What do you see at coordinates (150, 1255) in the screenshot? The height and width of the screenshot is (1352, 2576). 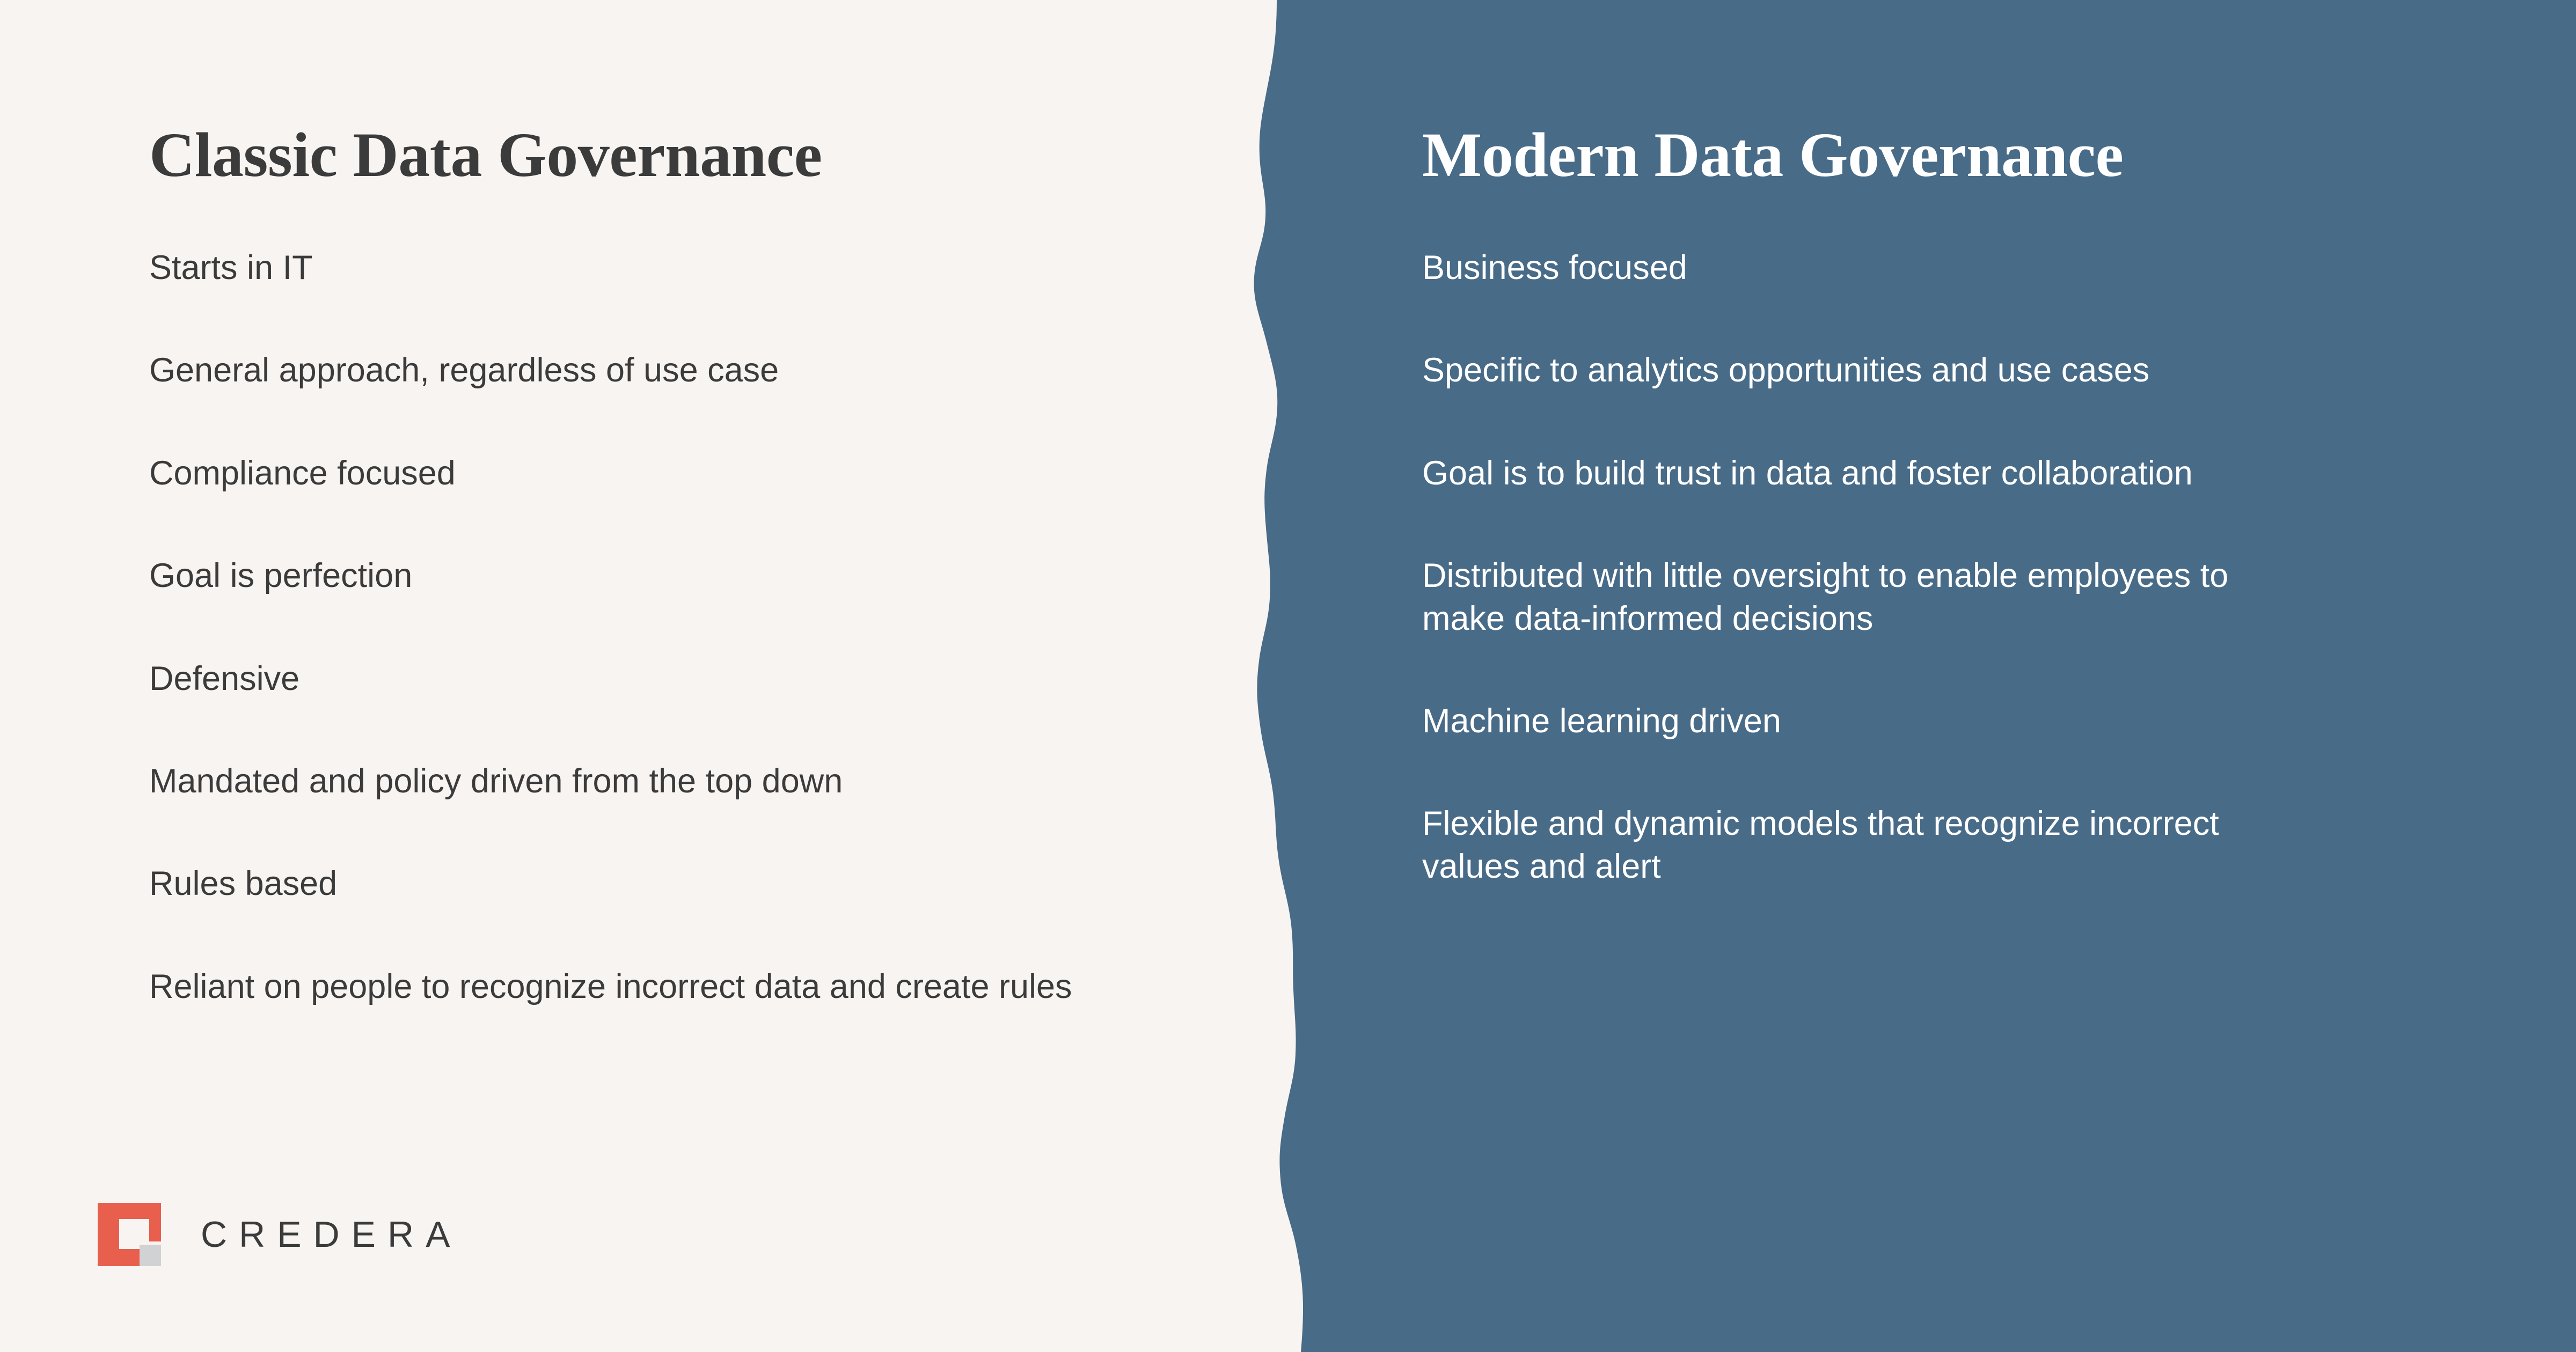 I see `logo-mark-grey-square` at bounding box center [150, 1255].